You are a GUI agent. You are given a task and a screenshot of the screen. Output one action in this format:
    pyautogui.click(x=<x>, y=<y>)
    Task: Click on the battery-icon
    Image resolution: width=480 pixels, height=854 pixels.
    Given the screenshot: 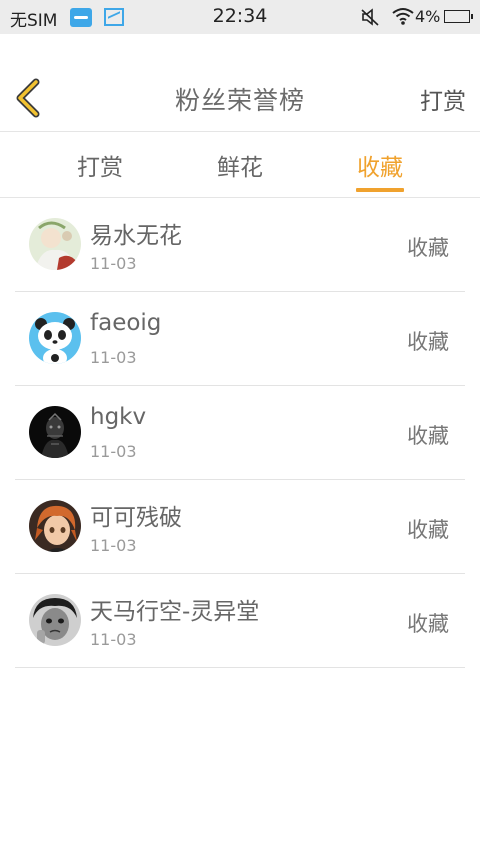 What is the action you would take?
    pyautogui.click(x=458, y=16)
    